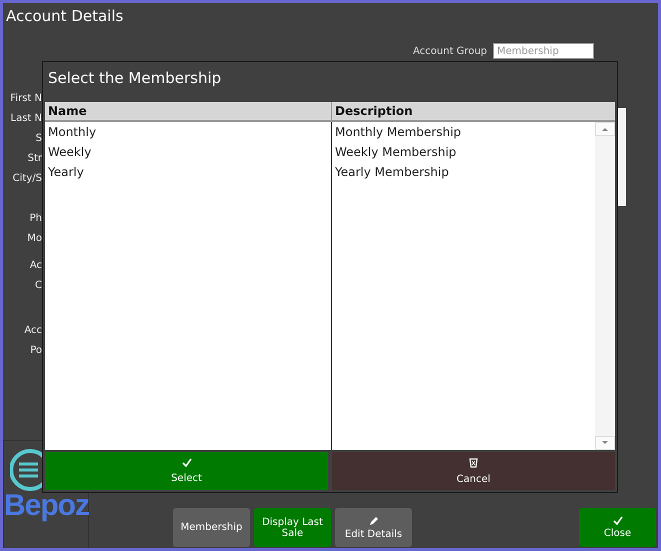  Describe the element at coordinates (373, 527) in the screenshot. I see `edit-details-button: Edit Details` at that location.